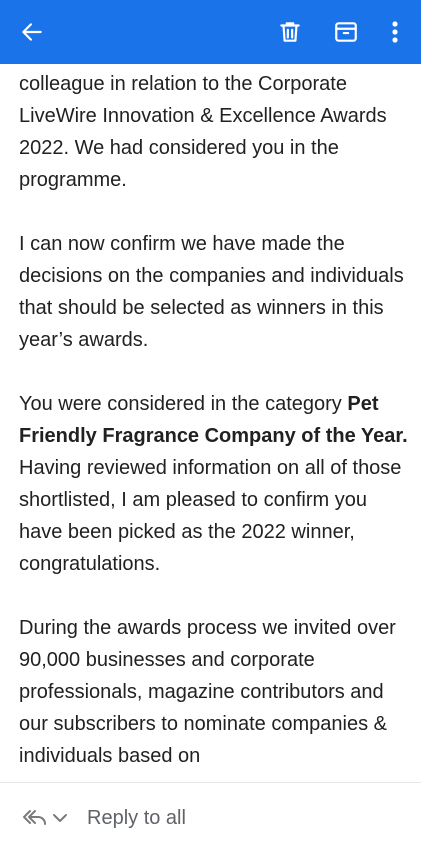  I want to click on more-options-button, so click(395, 32).